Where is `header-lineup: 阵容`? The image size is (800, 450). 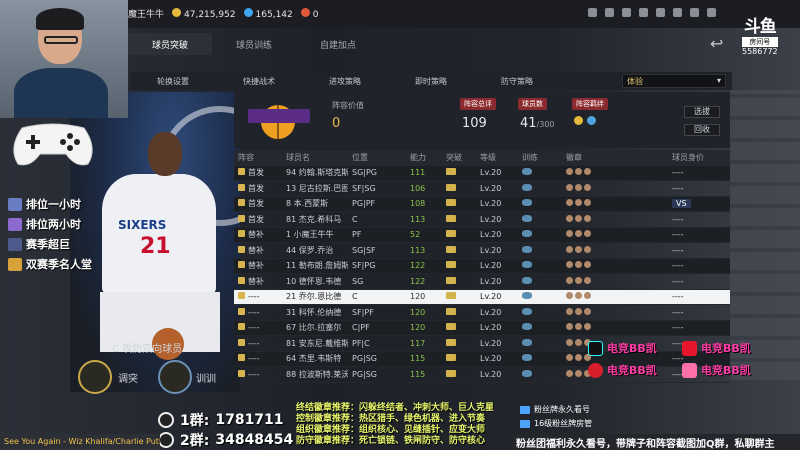
header-lineup: 阵容 is located at coordinates (258, 157).